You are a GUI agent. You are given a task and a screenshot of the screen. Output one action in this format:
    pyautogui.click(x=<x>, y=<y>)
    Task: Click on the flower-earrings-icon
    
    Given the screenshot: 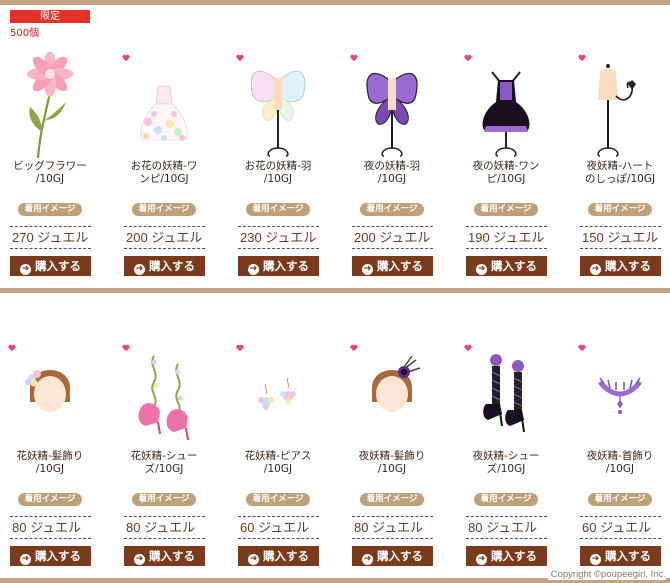 What is the action you would take?
    pyautogui.click(x=278, y=396)
    